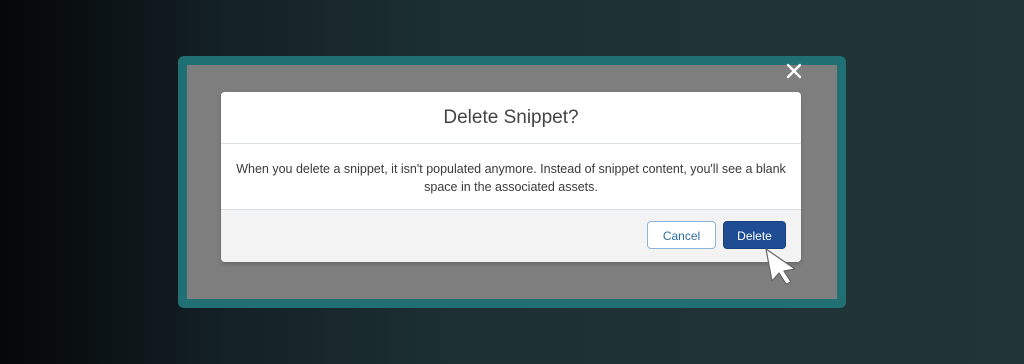  I want to click on dialog-footer: Cancel Delete, so click(511, 236).